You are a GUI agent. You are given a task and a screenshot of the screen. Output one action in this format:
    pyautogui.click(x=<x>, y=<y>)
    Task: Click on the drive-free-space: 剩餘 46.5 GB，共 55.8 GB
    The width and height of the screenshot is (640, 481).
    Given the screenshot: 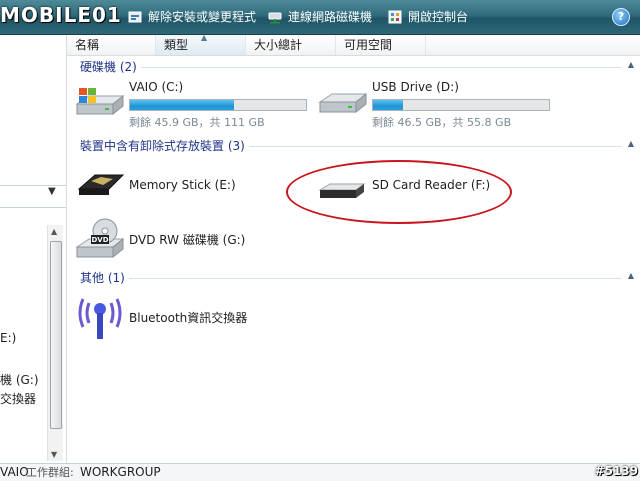 What is the action you would take?
    pyautogui.click(x=442, y=122)
    